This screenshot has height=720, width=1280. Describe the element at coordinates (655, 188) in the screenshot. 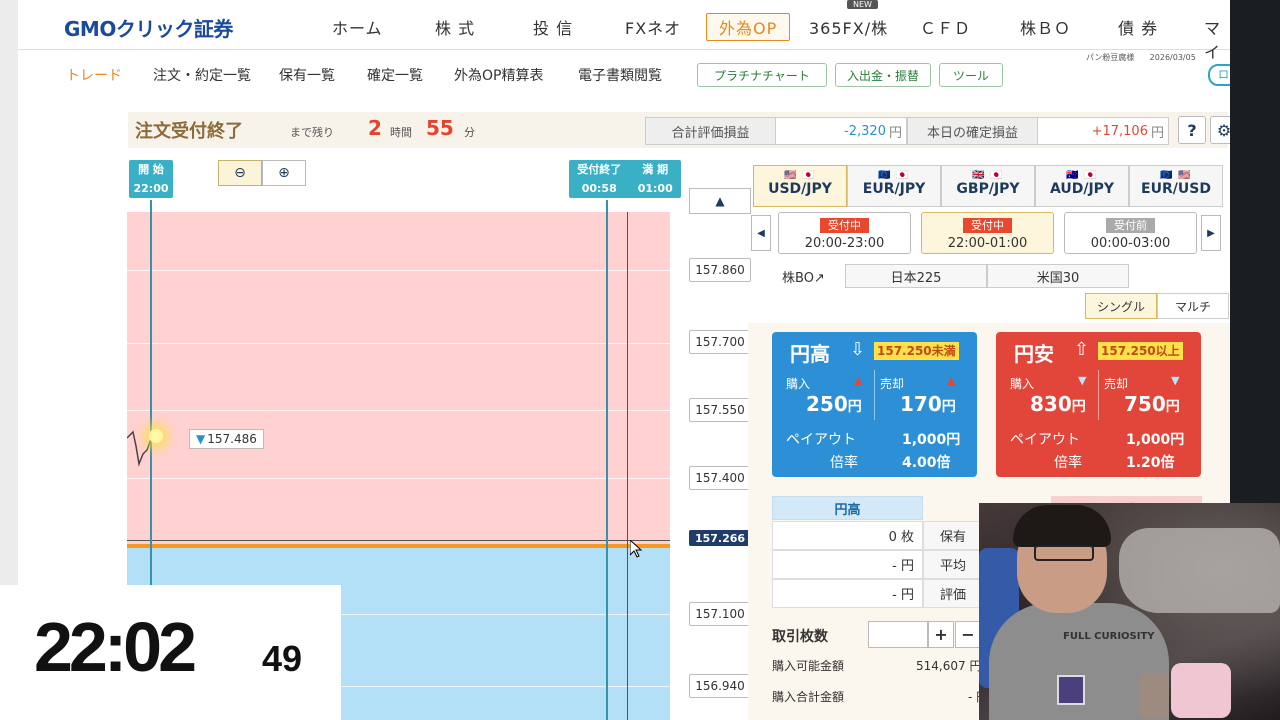

I see `expiry-time: 01:00` at that location.